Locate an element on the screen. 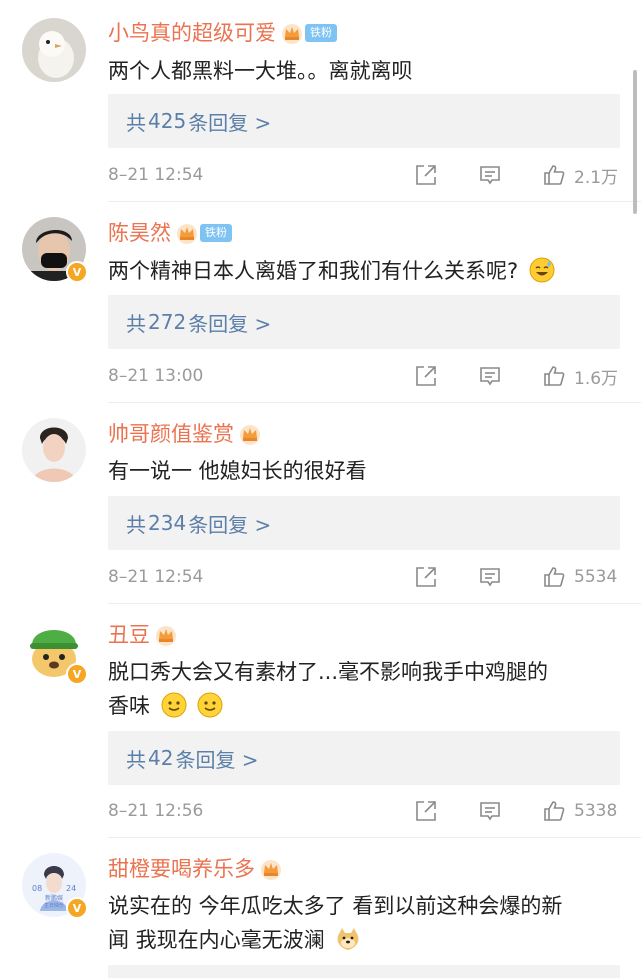  username: 甜橙要喝养乐多 is located at coordinates (181, 869).